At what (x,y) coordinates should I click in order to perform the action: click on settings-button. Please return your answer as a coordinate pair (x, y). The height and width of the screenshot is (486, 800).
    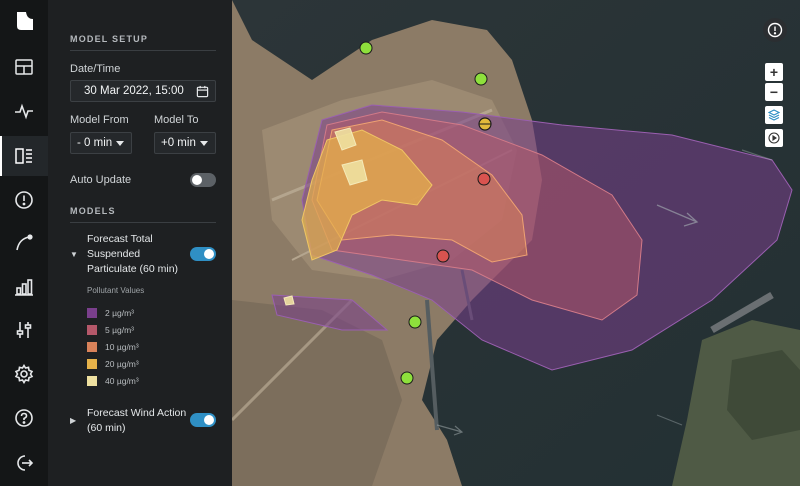
    Looking at the image, I should click on (24, 374).